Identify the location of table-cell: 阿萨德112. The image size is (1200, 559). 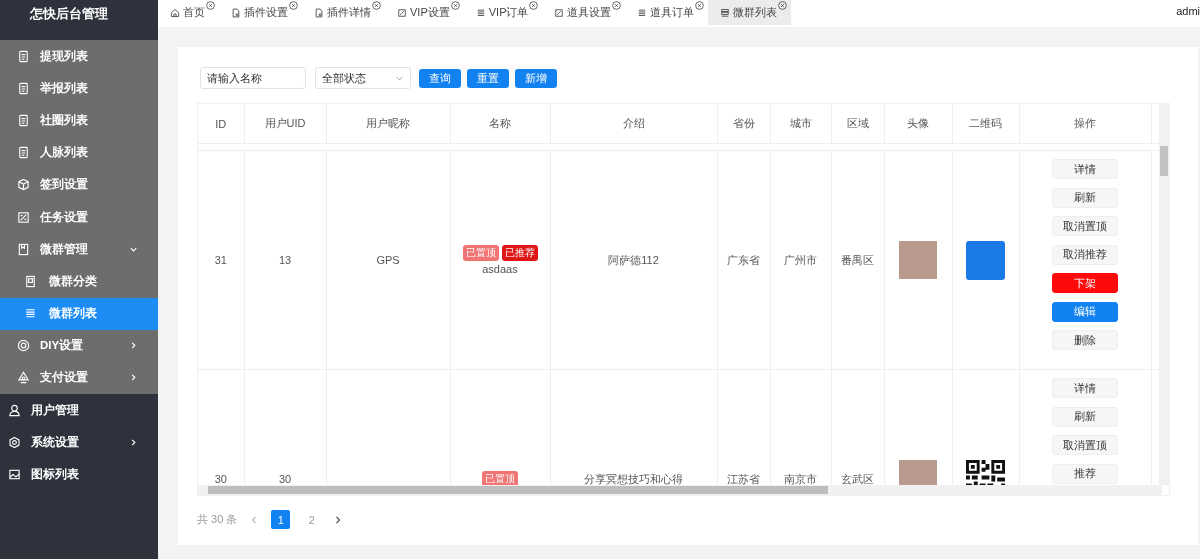
(633, 259).